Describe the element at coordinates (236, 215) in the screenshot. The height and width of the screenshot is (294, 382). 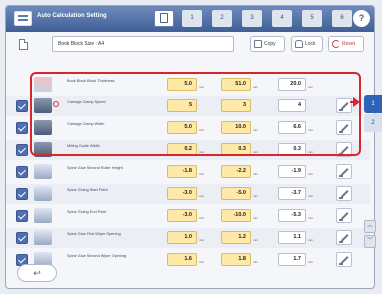
I see `value-input-2: -10.0` at that location.